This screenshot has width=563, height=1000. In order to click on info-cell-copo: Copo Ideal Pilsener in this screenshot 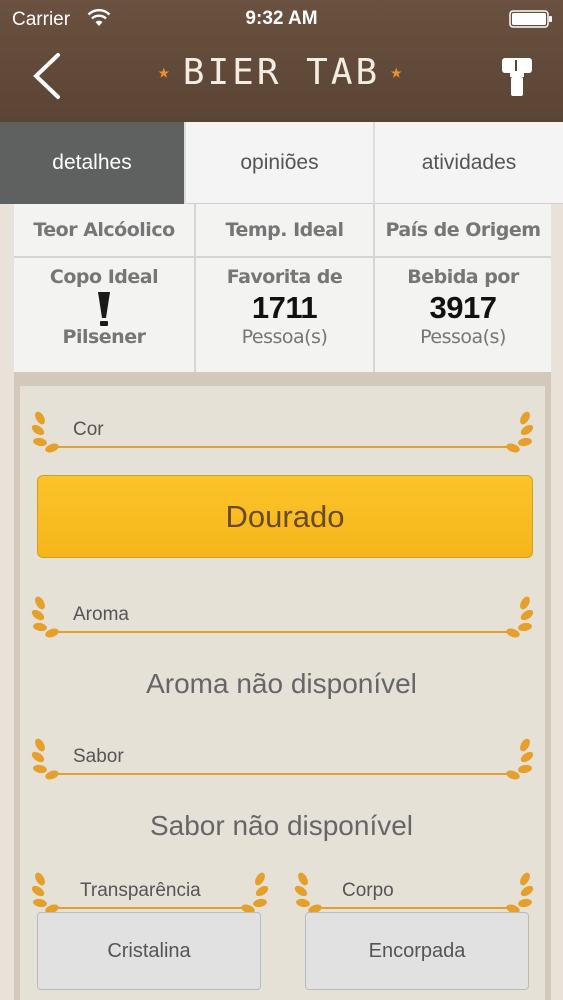, I will do `click(104, 315)`.